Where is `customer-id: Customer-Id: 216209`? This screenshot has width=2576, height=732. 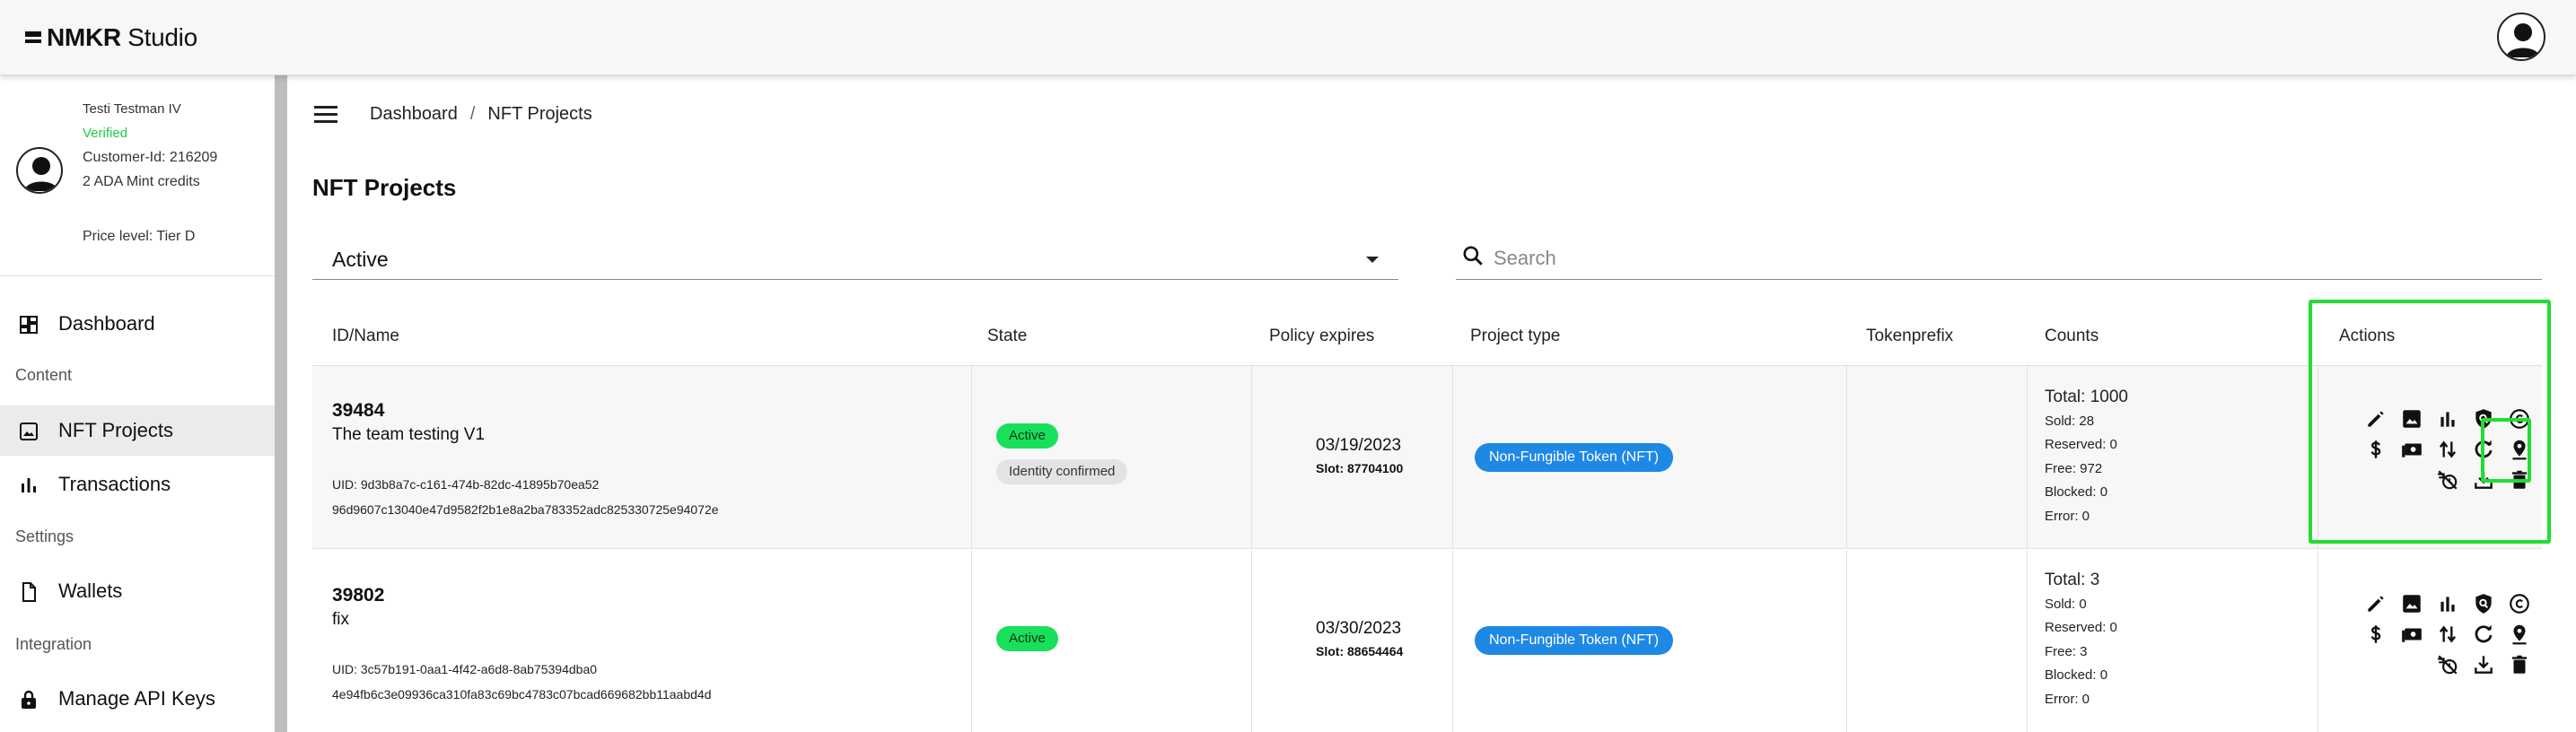
customer-id: Customer-Id: 216209 is located at coordinates (150, 157).